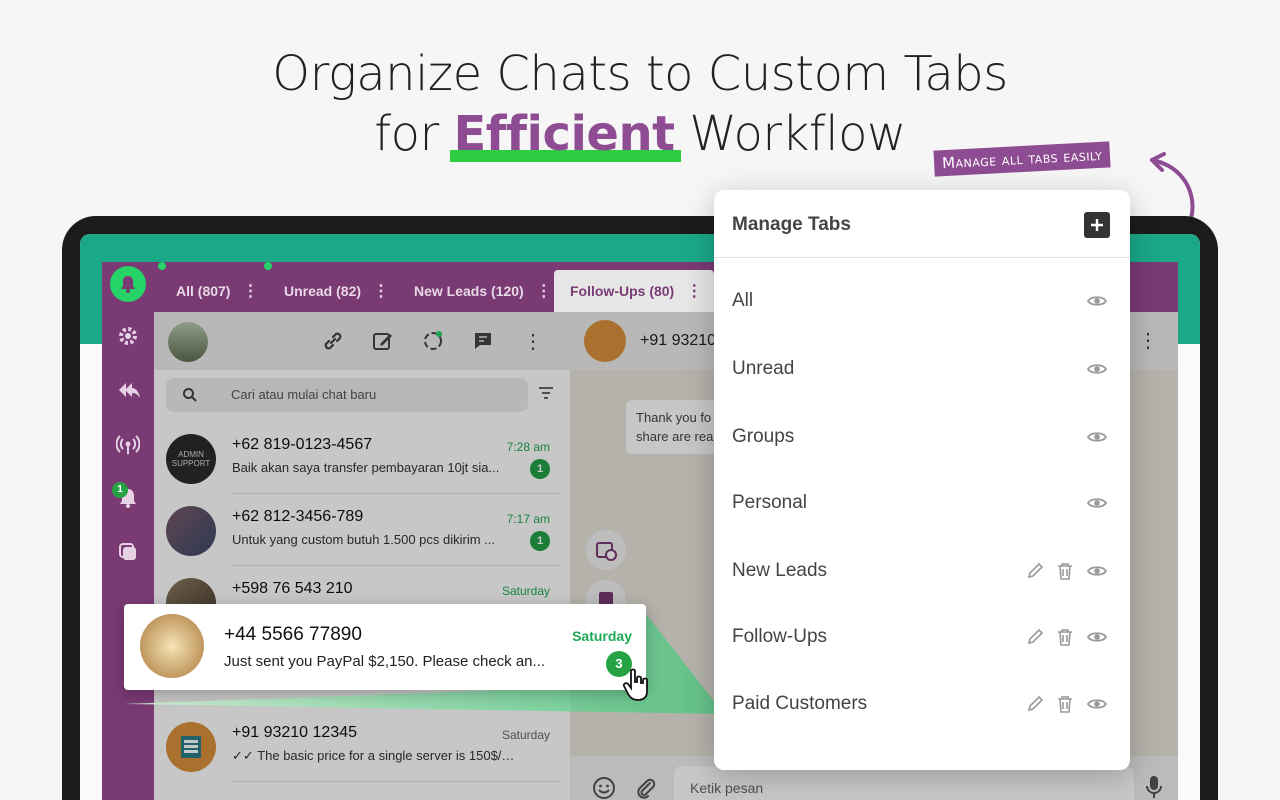 This screenshot has height=800, width=1280. Describe the element at coordinates (635, 684) in the screenshot. I see `hand-cursor-icon` at that location.